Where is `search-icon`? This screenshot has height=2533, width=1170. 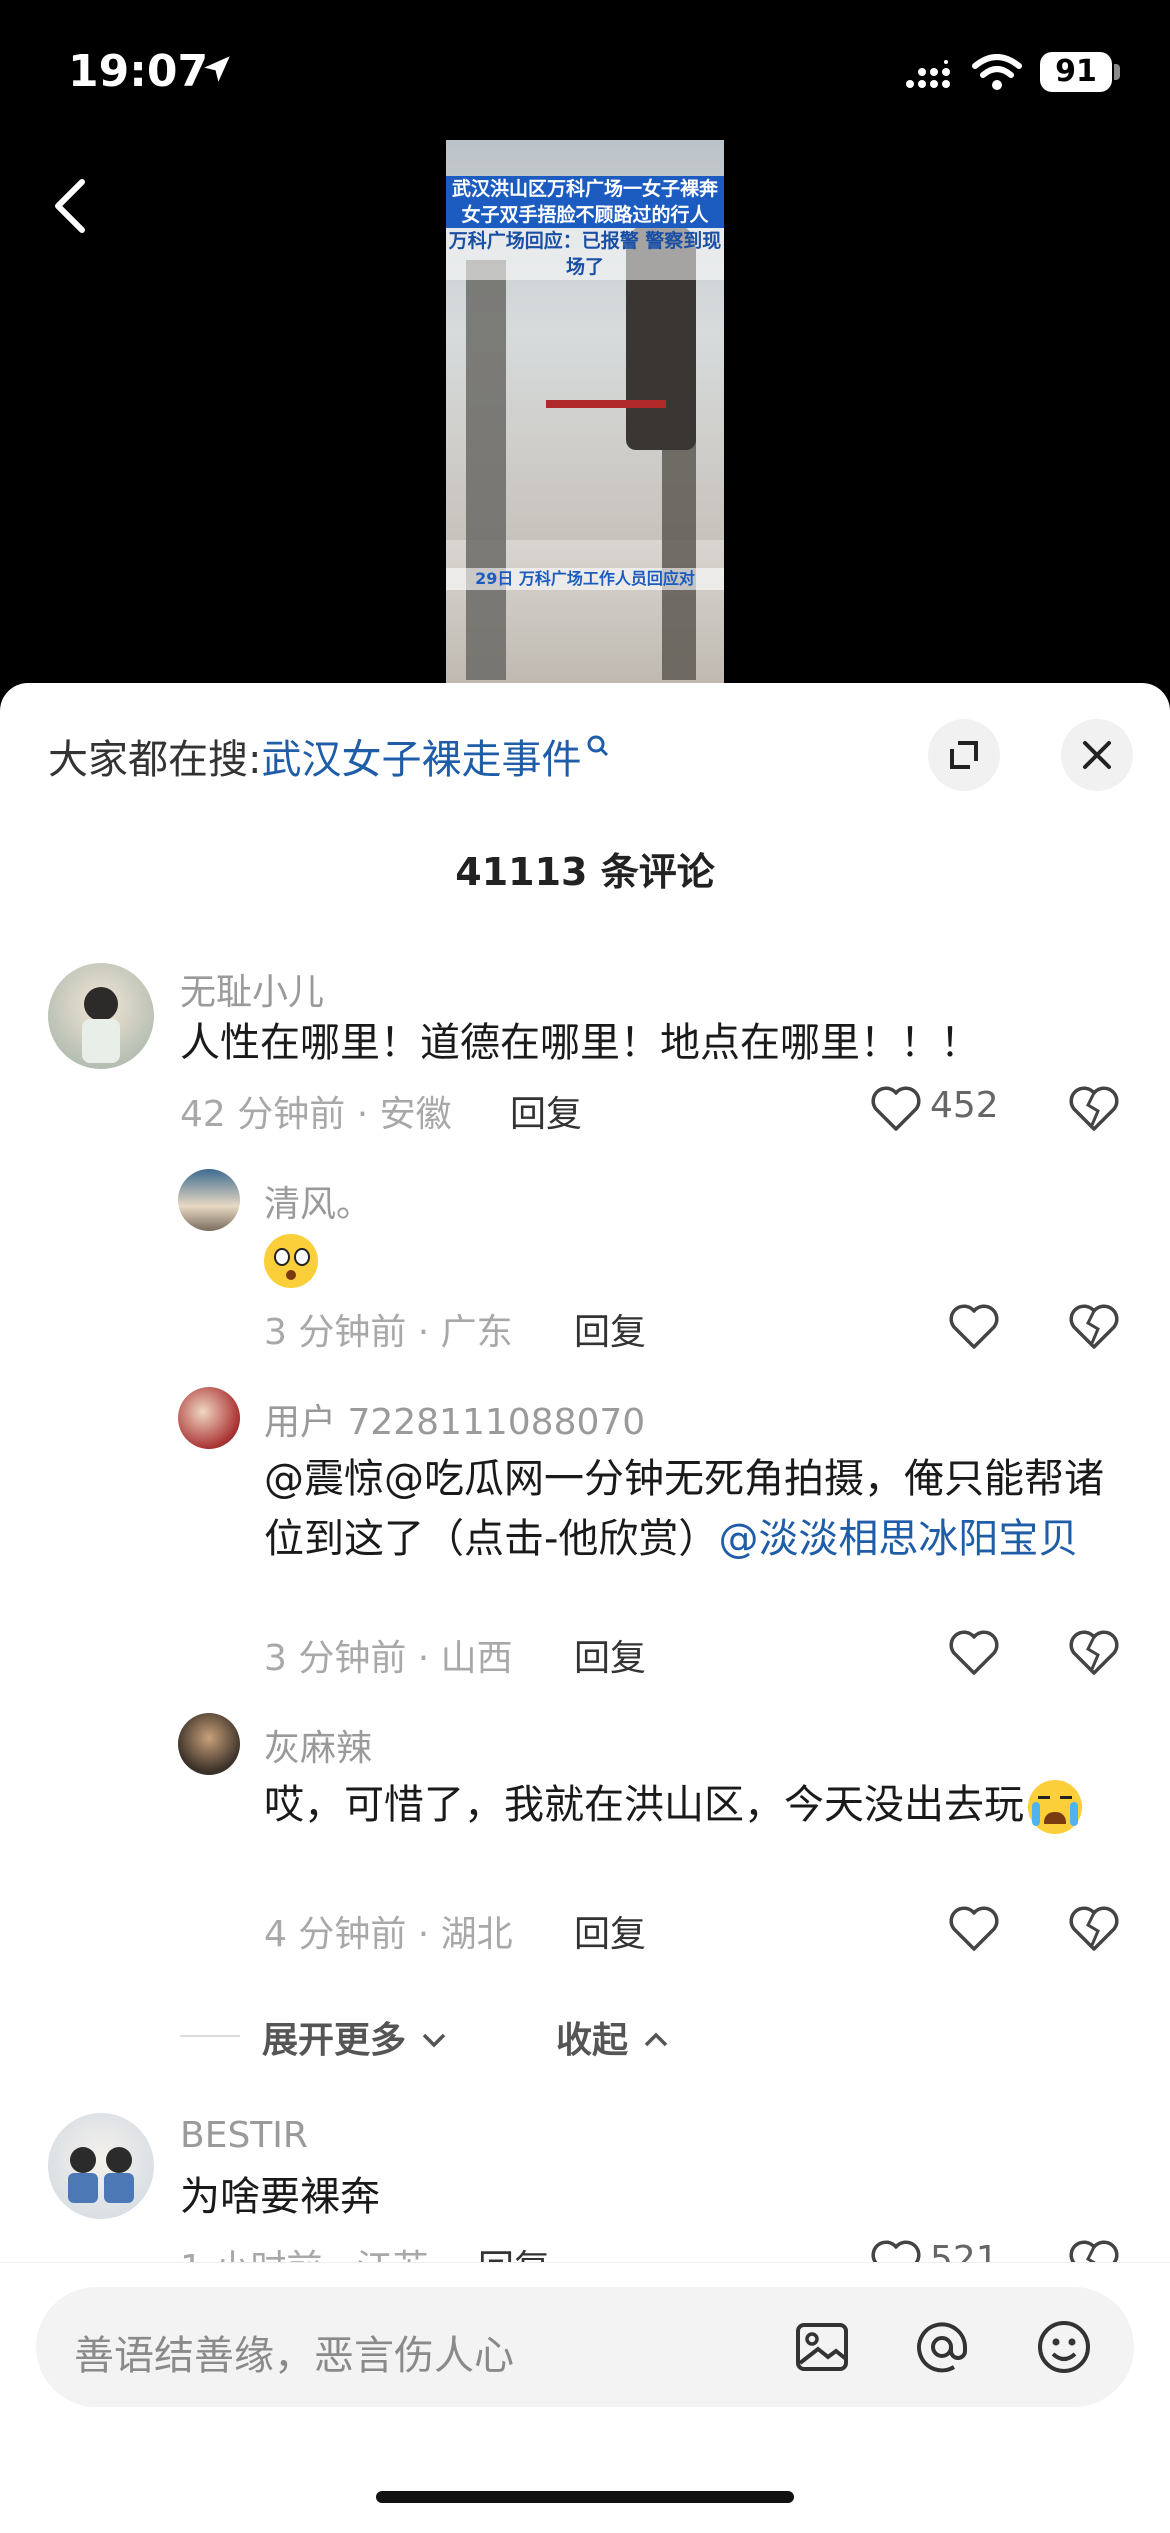
search-icon is located at coordinates (598, 746).